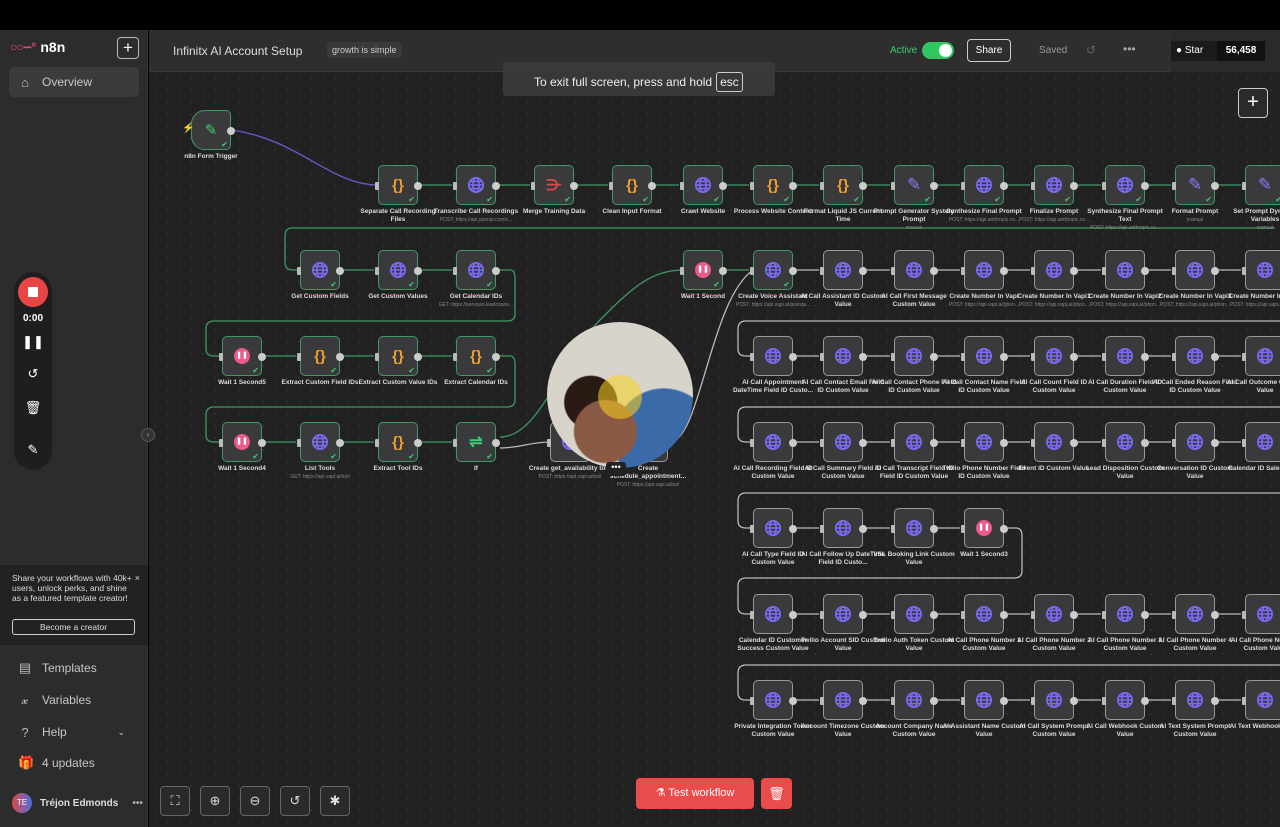 This screenshot has height=827, width=1280. I want to click on workflow-node: ✎ ⚡ ✔, so click(208, 130).